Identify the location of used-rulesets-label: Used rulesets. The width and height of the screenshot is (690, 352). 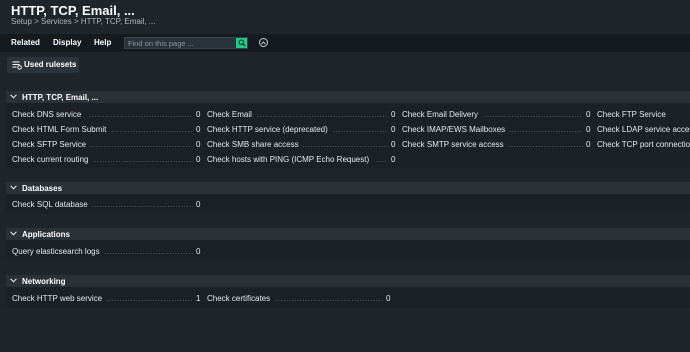
(50, 64).